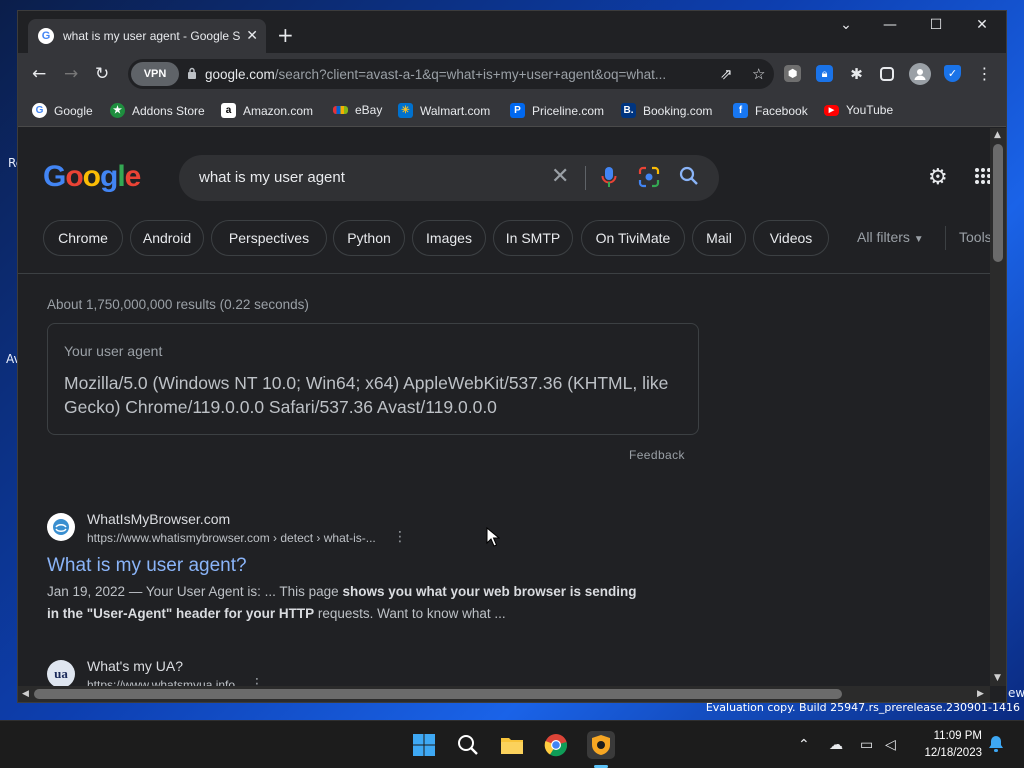 This screenshot has height=768, width=1024. I want to click on notification-bell-icon, so click(996, 746).